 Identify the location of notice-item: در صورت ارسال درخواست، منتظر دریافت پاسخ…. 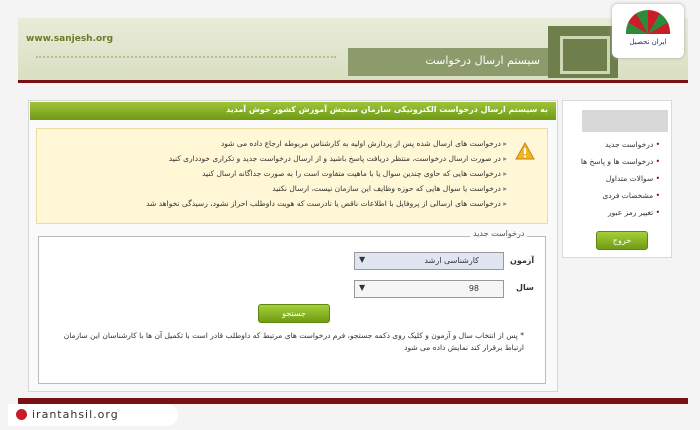
(338, 158).